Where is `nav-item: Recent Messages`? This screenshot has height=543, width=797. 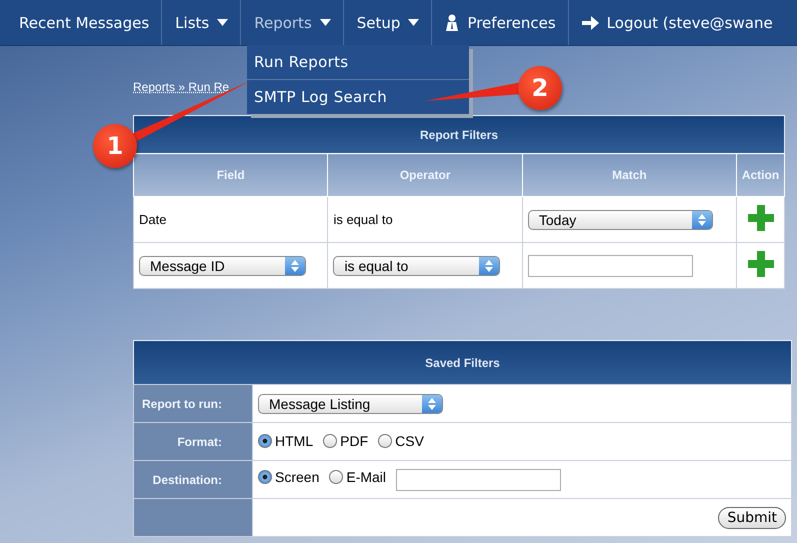 nav-item: Recent Messages is located at coordinates (81, 22).